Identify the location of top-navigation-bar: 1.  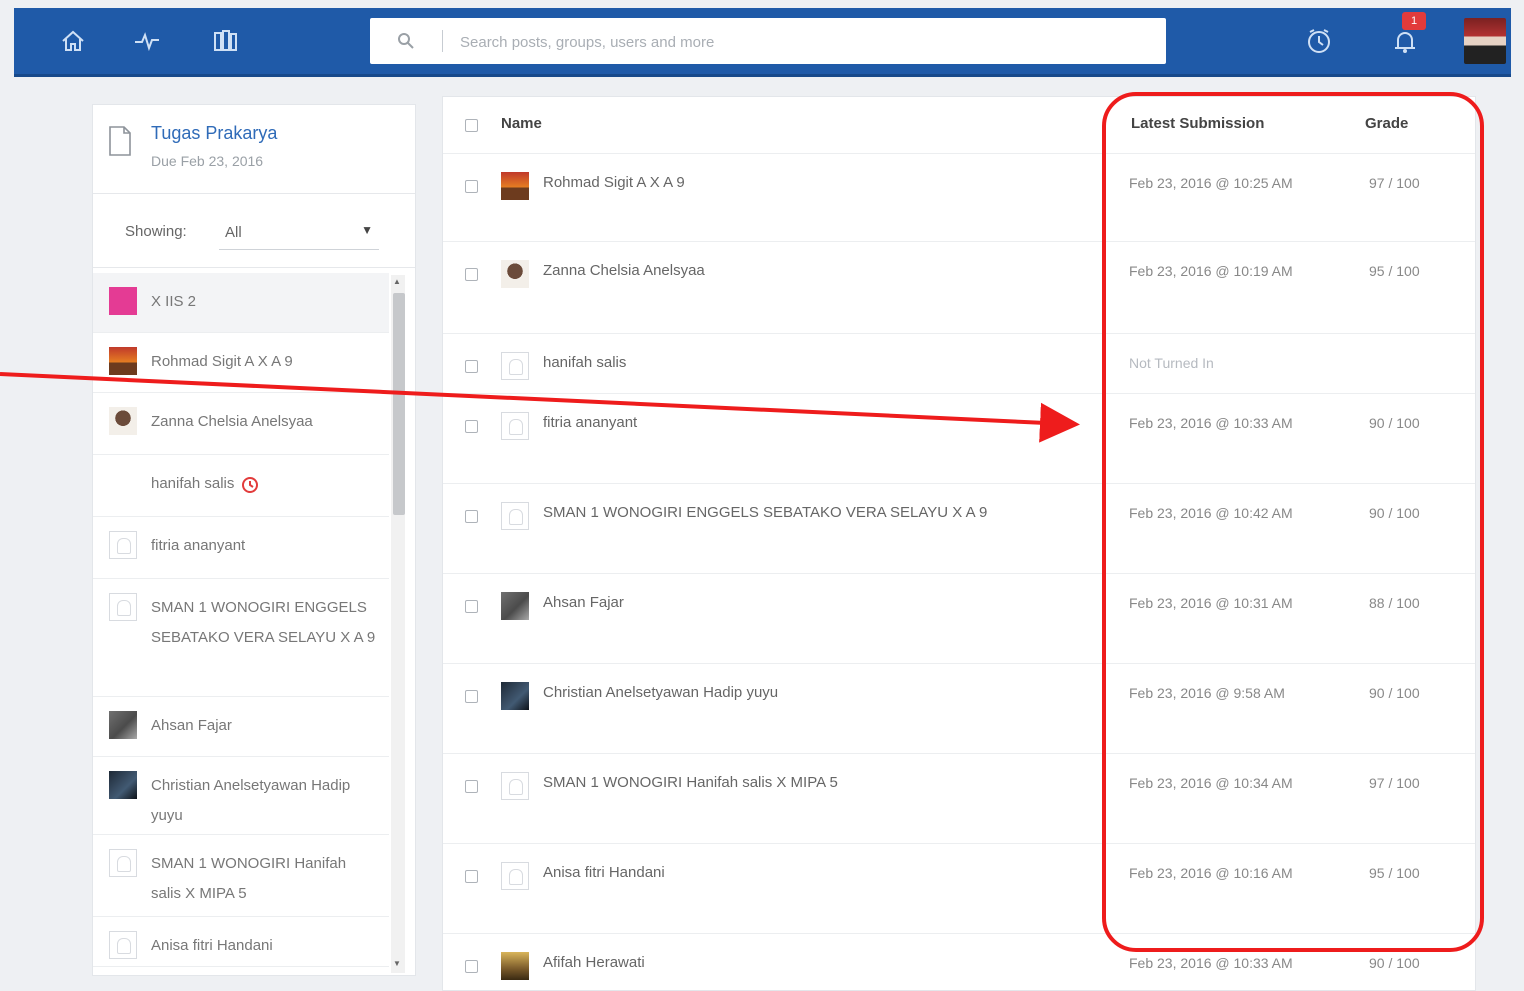
(762, 42).